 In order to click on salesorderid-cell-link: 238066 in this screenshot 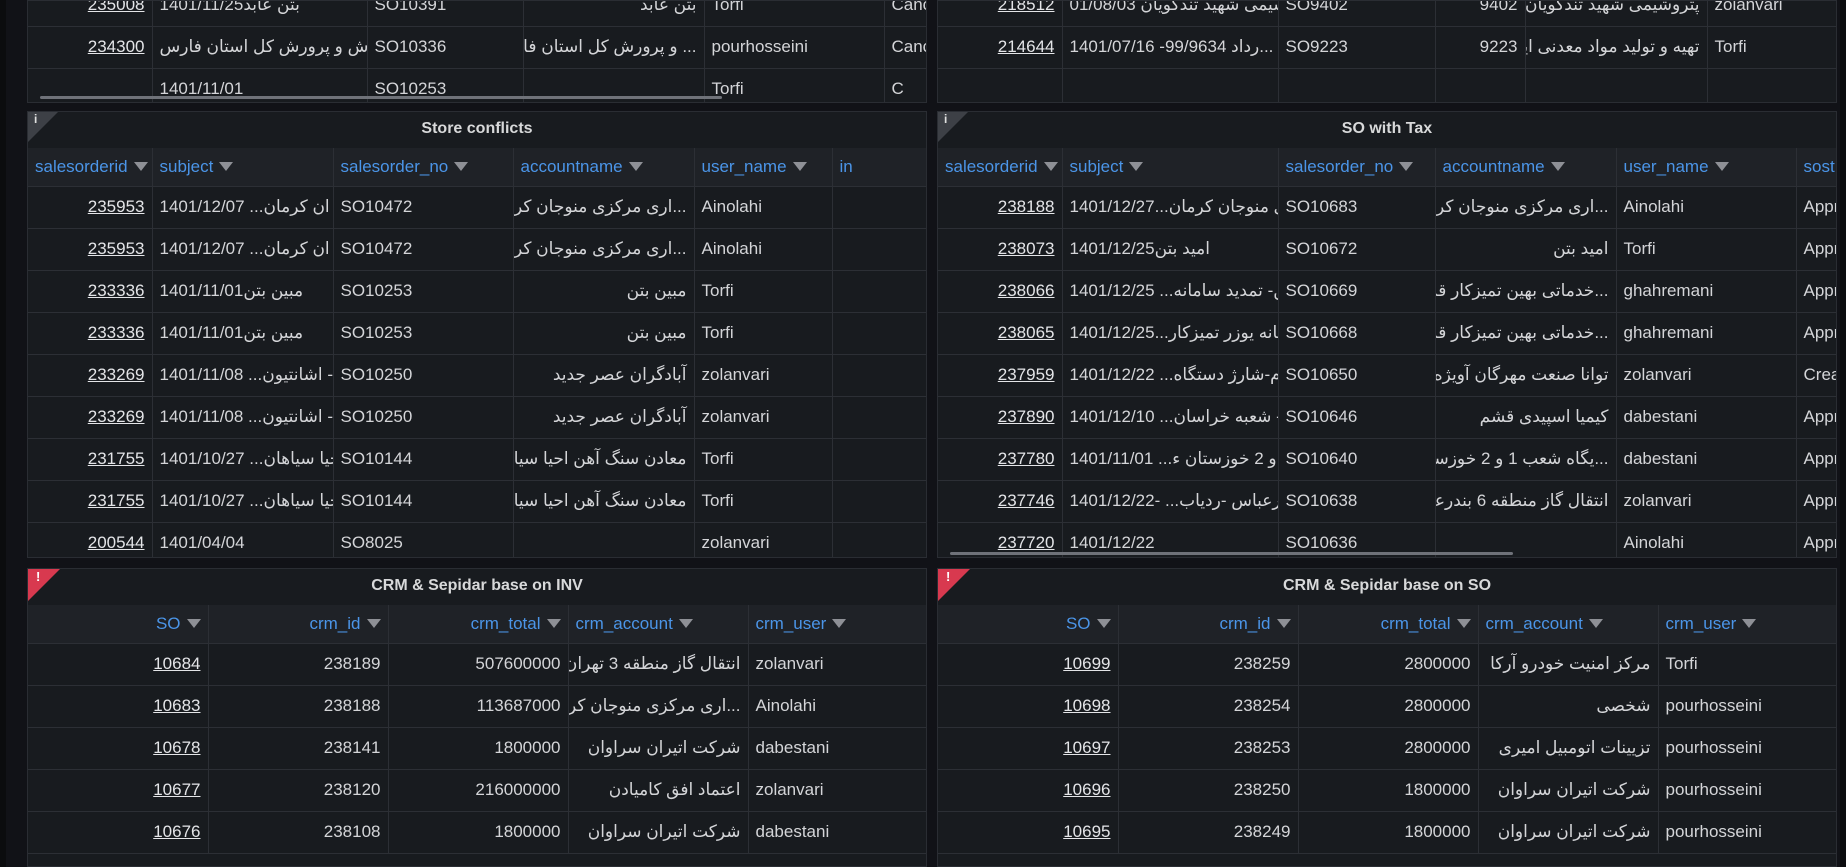, I will do `click(1026, 290)`.